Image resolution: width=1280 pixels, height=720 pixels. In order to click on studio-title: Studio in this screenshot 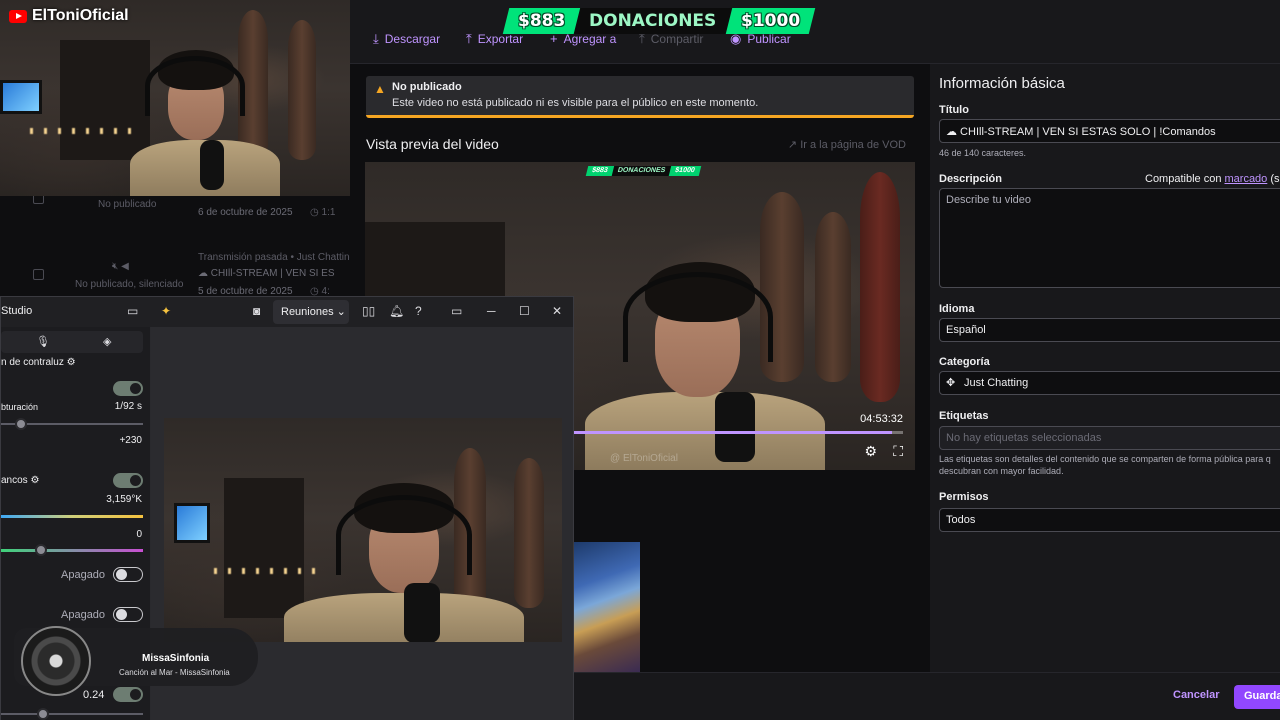, I will do `click(17, 311)`.